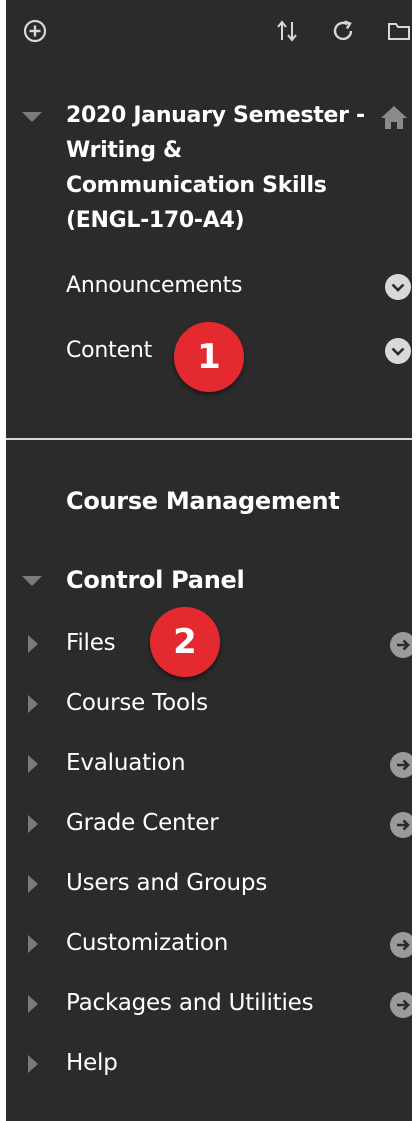  Describe the element at coordinates (166, 883) in the screenshot. I see `cp-item-users-and-groups: Users and Groups` at that location.